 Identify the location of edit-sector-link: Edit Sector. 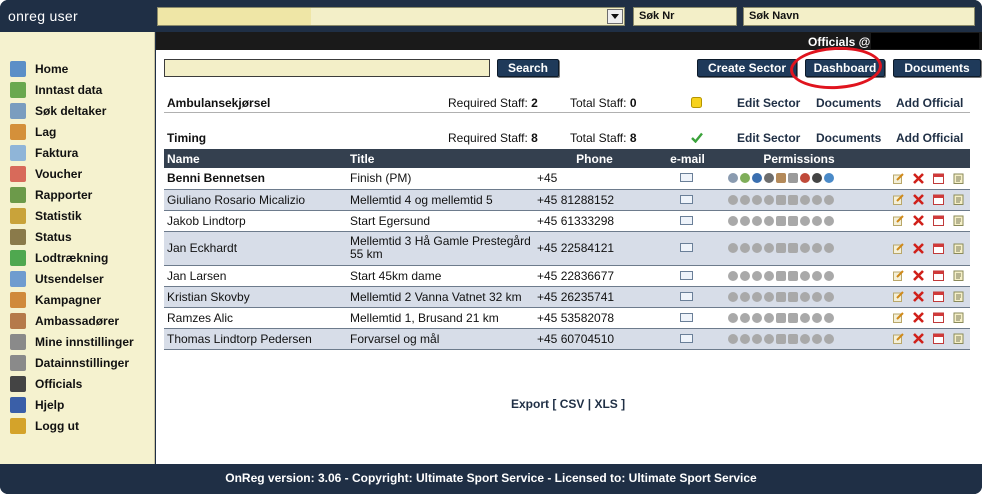
(768, 138).